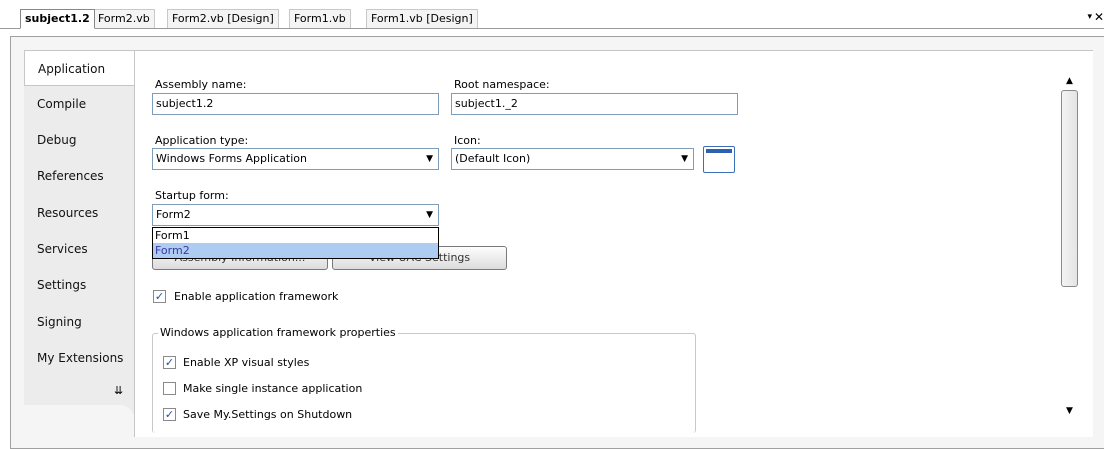 Image resolution: width=1104 pixels, height=449 pixels. Describe the element at coordinates (201, 84) in the screenshot. I see `assembly-name-label: Assembly name:` at that location.